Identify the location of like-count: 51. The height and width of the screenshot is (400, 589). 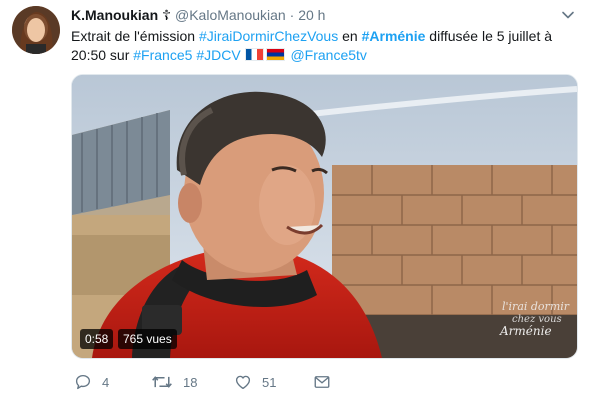
(269, 382).